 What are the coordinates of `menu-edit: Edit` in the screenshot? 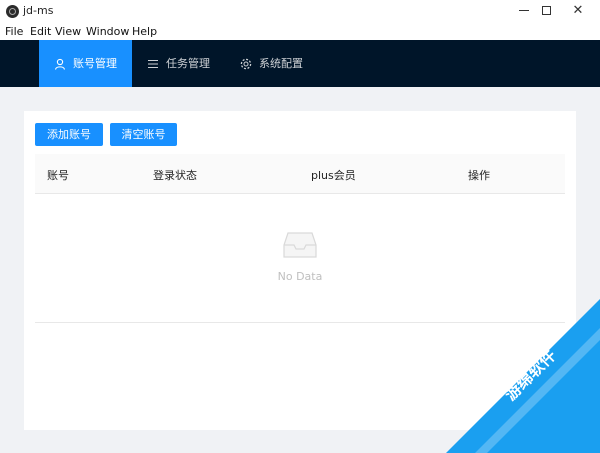 It's located at (40, 31).